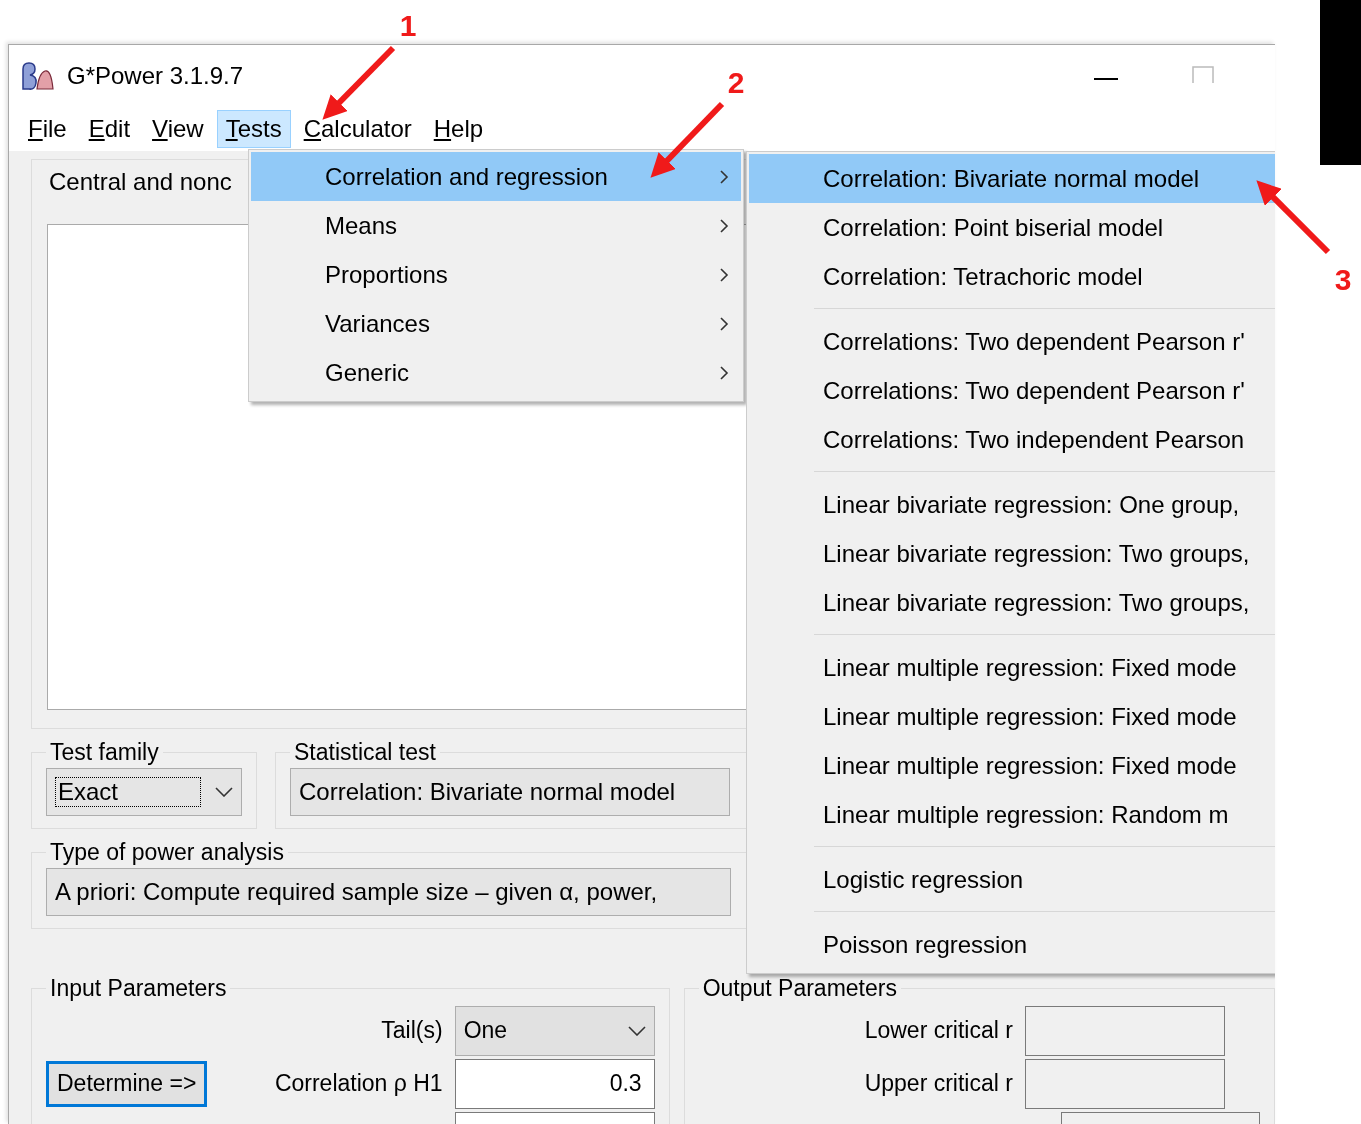 Image resolution: width=1361 pixels, height=1124 pixels. I want to click on minimize-icon, so click(1106, 79).